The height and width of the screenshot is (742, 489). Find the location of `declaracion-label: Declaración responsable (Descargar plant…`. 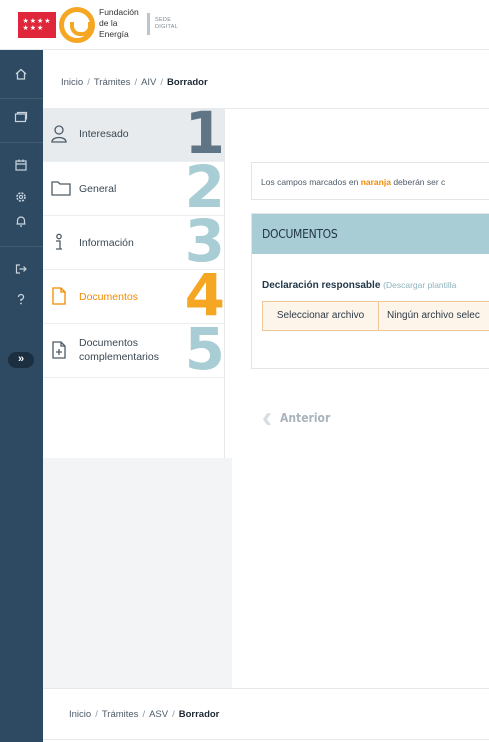

declaracion-label: Declaración responsable (Descargar plant… is located at coordinates (359, 285).